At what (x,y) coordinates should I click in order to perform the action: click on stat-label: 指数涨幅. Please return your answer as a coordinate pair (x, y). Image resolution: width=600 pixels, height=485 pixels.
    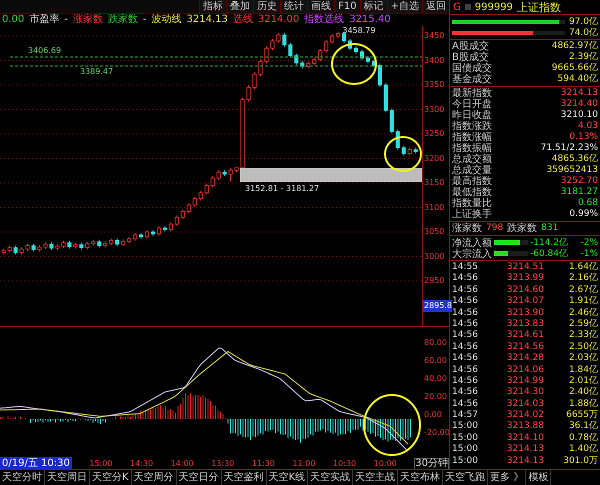
    Looking at the image, I should click on (472, 137).